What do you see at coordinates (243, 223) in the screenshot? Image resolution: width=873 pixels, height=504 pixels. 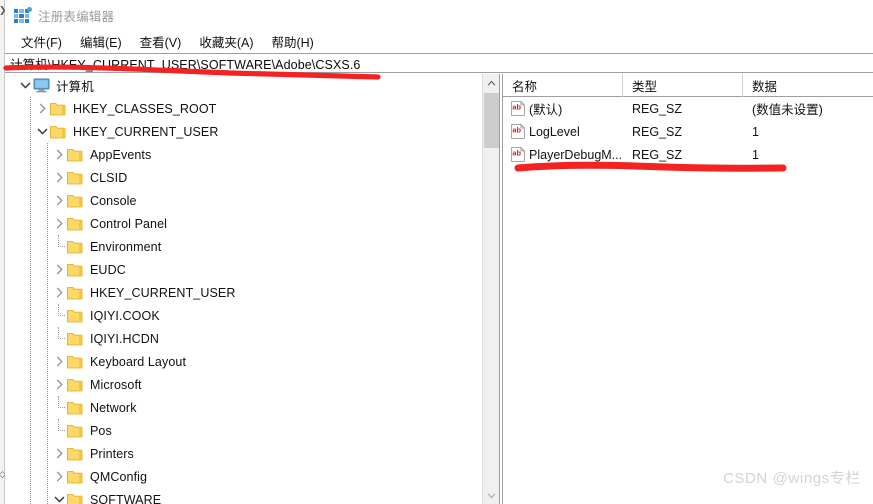 I see `tree-item-control-panel: Control Panel` at bounding box center [243, 223].